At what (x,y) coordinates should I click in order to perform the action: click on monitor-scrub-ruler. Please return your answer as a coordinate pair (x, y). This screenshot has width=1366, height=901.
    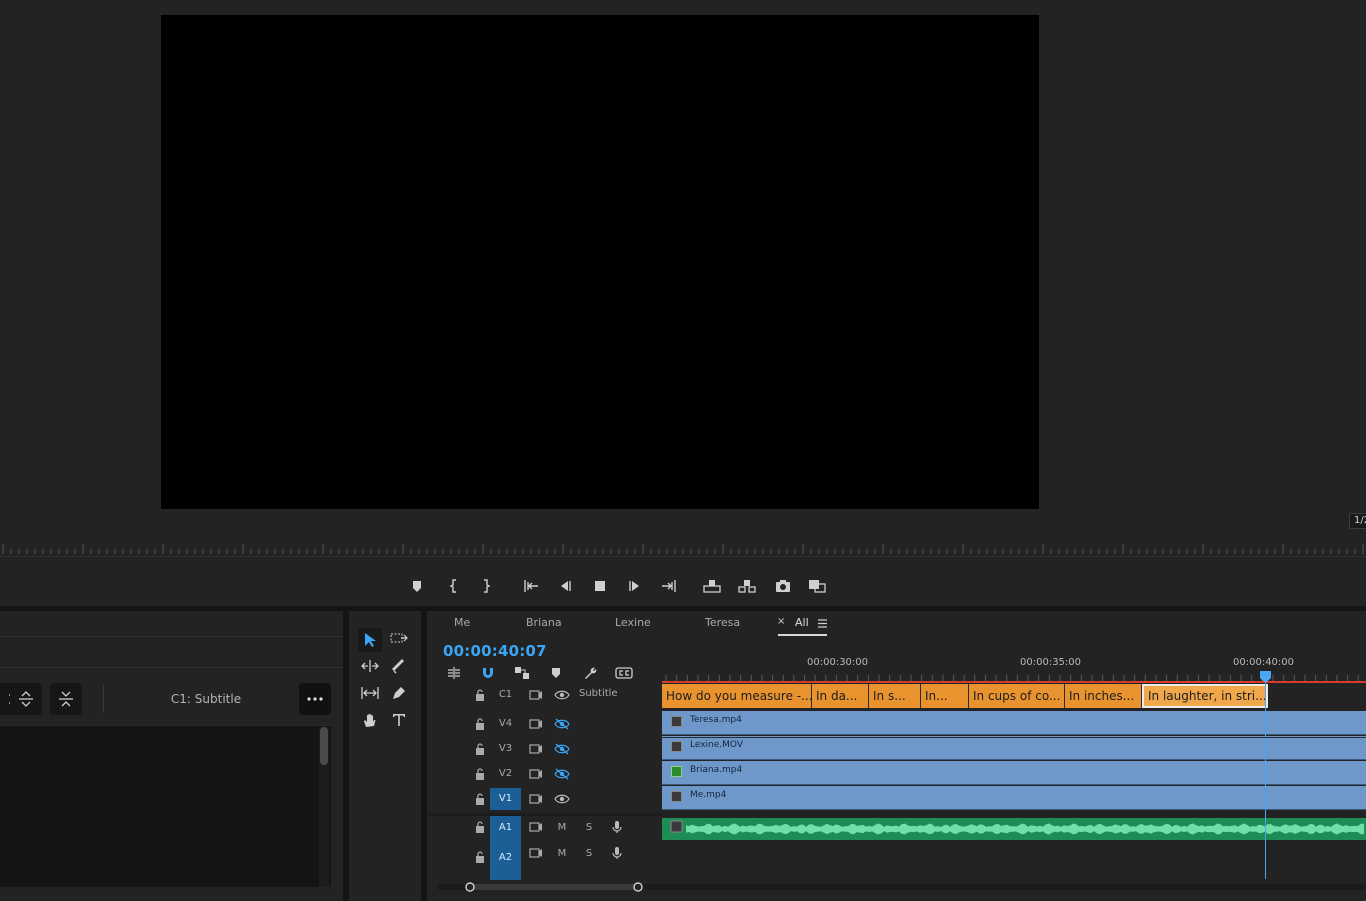
    Looking at the image, I should click on (683, 548).